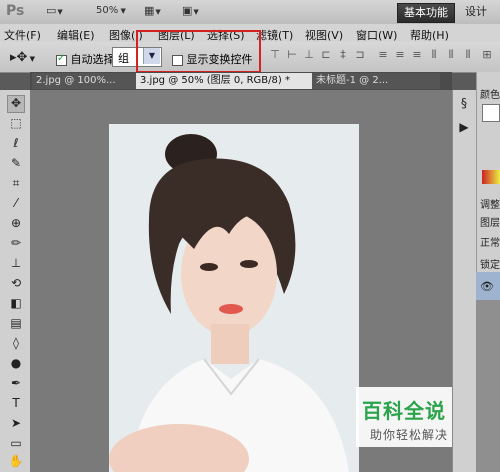  I want to click on arrange-documents-icon: ▦▼, so click(155, 12).